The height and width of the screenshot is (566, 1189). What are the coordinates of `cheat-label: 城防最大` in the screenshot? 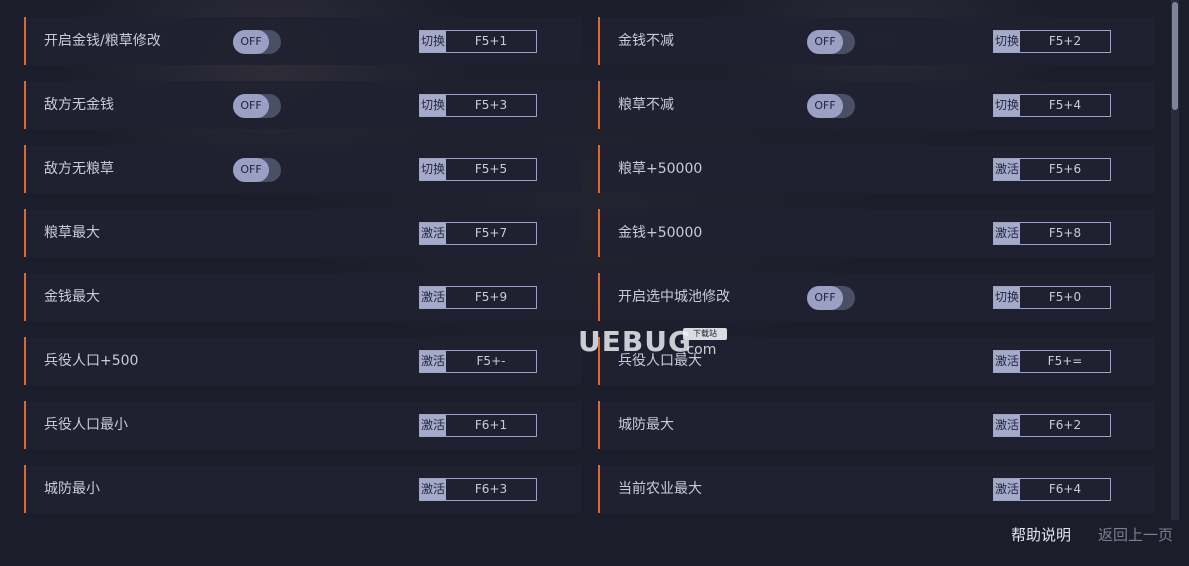 It's located at (646, 425).